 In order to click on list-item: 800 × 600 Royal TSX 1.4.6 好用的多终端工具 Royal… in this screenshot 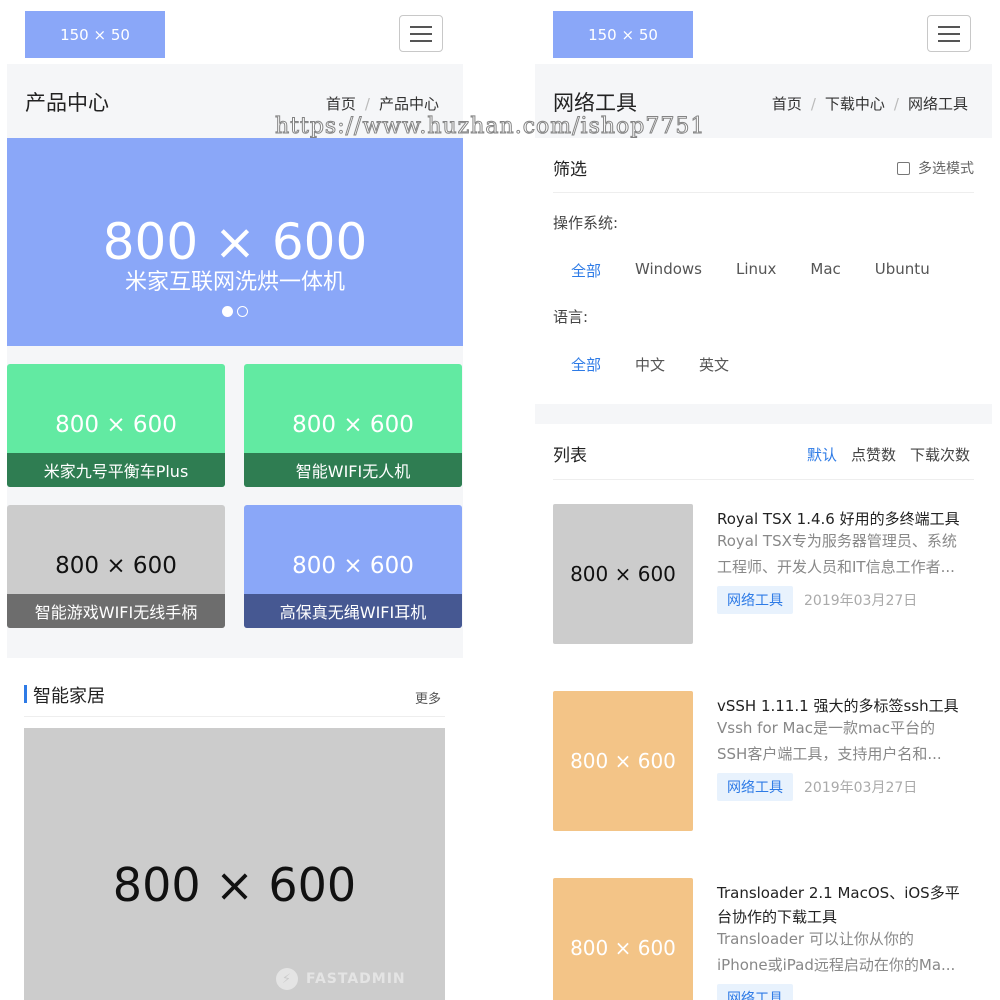, I will do `click(763, 575)`.